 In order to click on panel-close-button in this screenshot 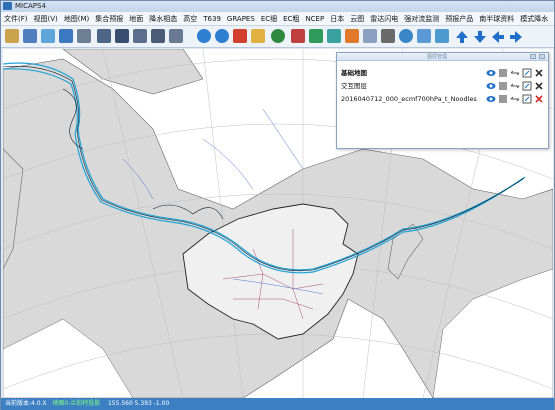, I will do `click(542, 56)`.